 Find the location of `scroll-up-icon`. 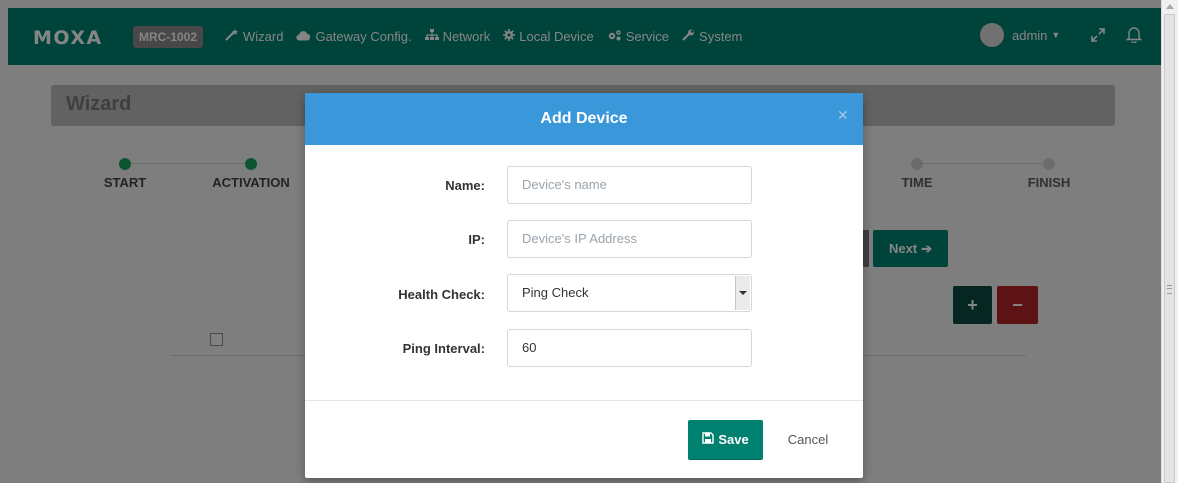

scroll-up-icon is located at coordinates (1170, 6).